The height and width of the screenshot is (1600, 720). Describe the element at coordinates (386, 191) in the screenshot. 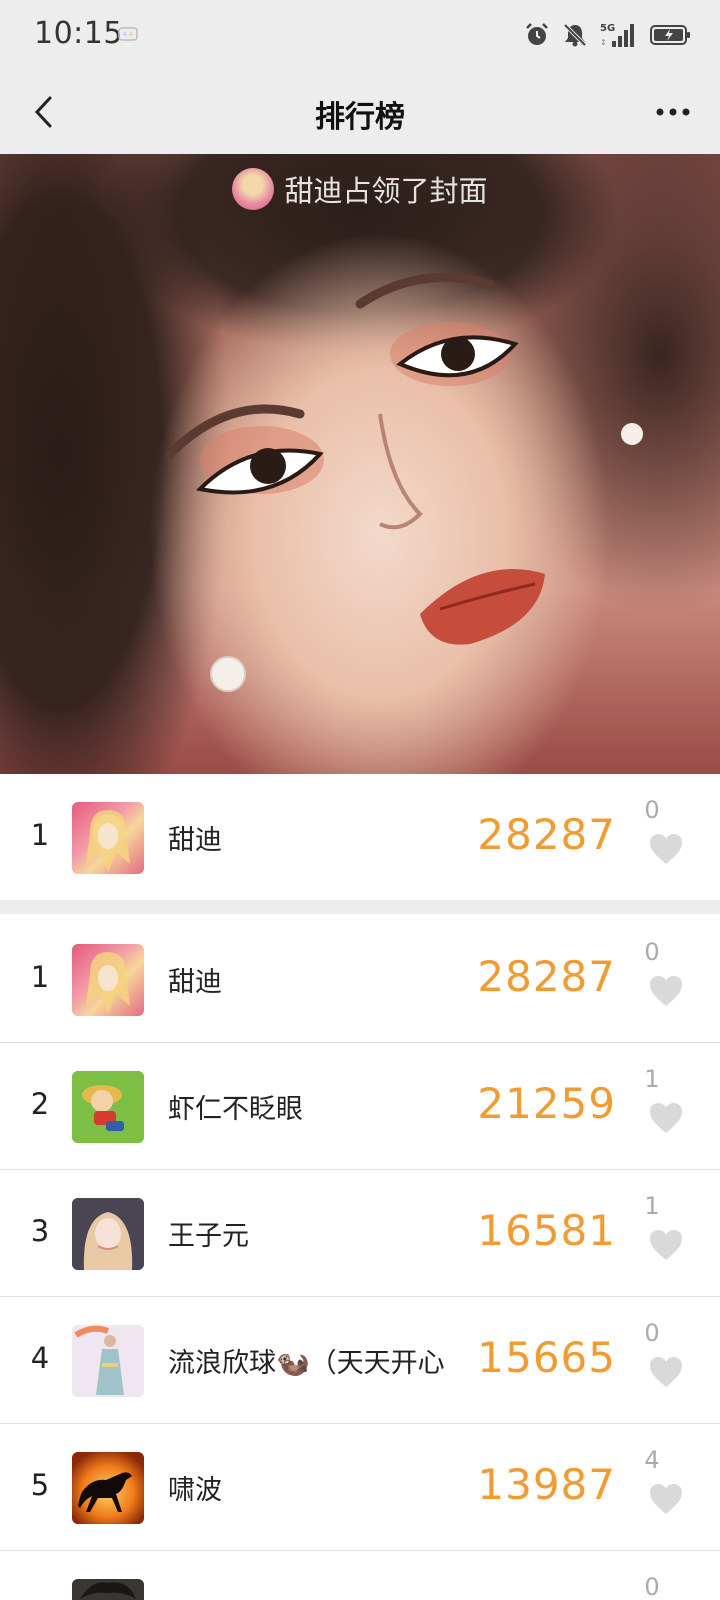

I see `cover-caption-text: 甜迪占领了封面` at that location.